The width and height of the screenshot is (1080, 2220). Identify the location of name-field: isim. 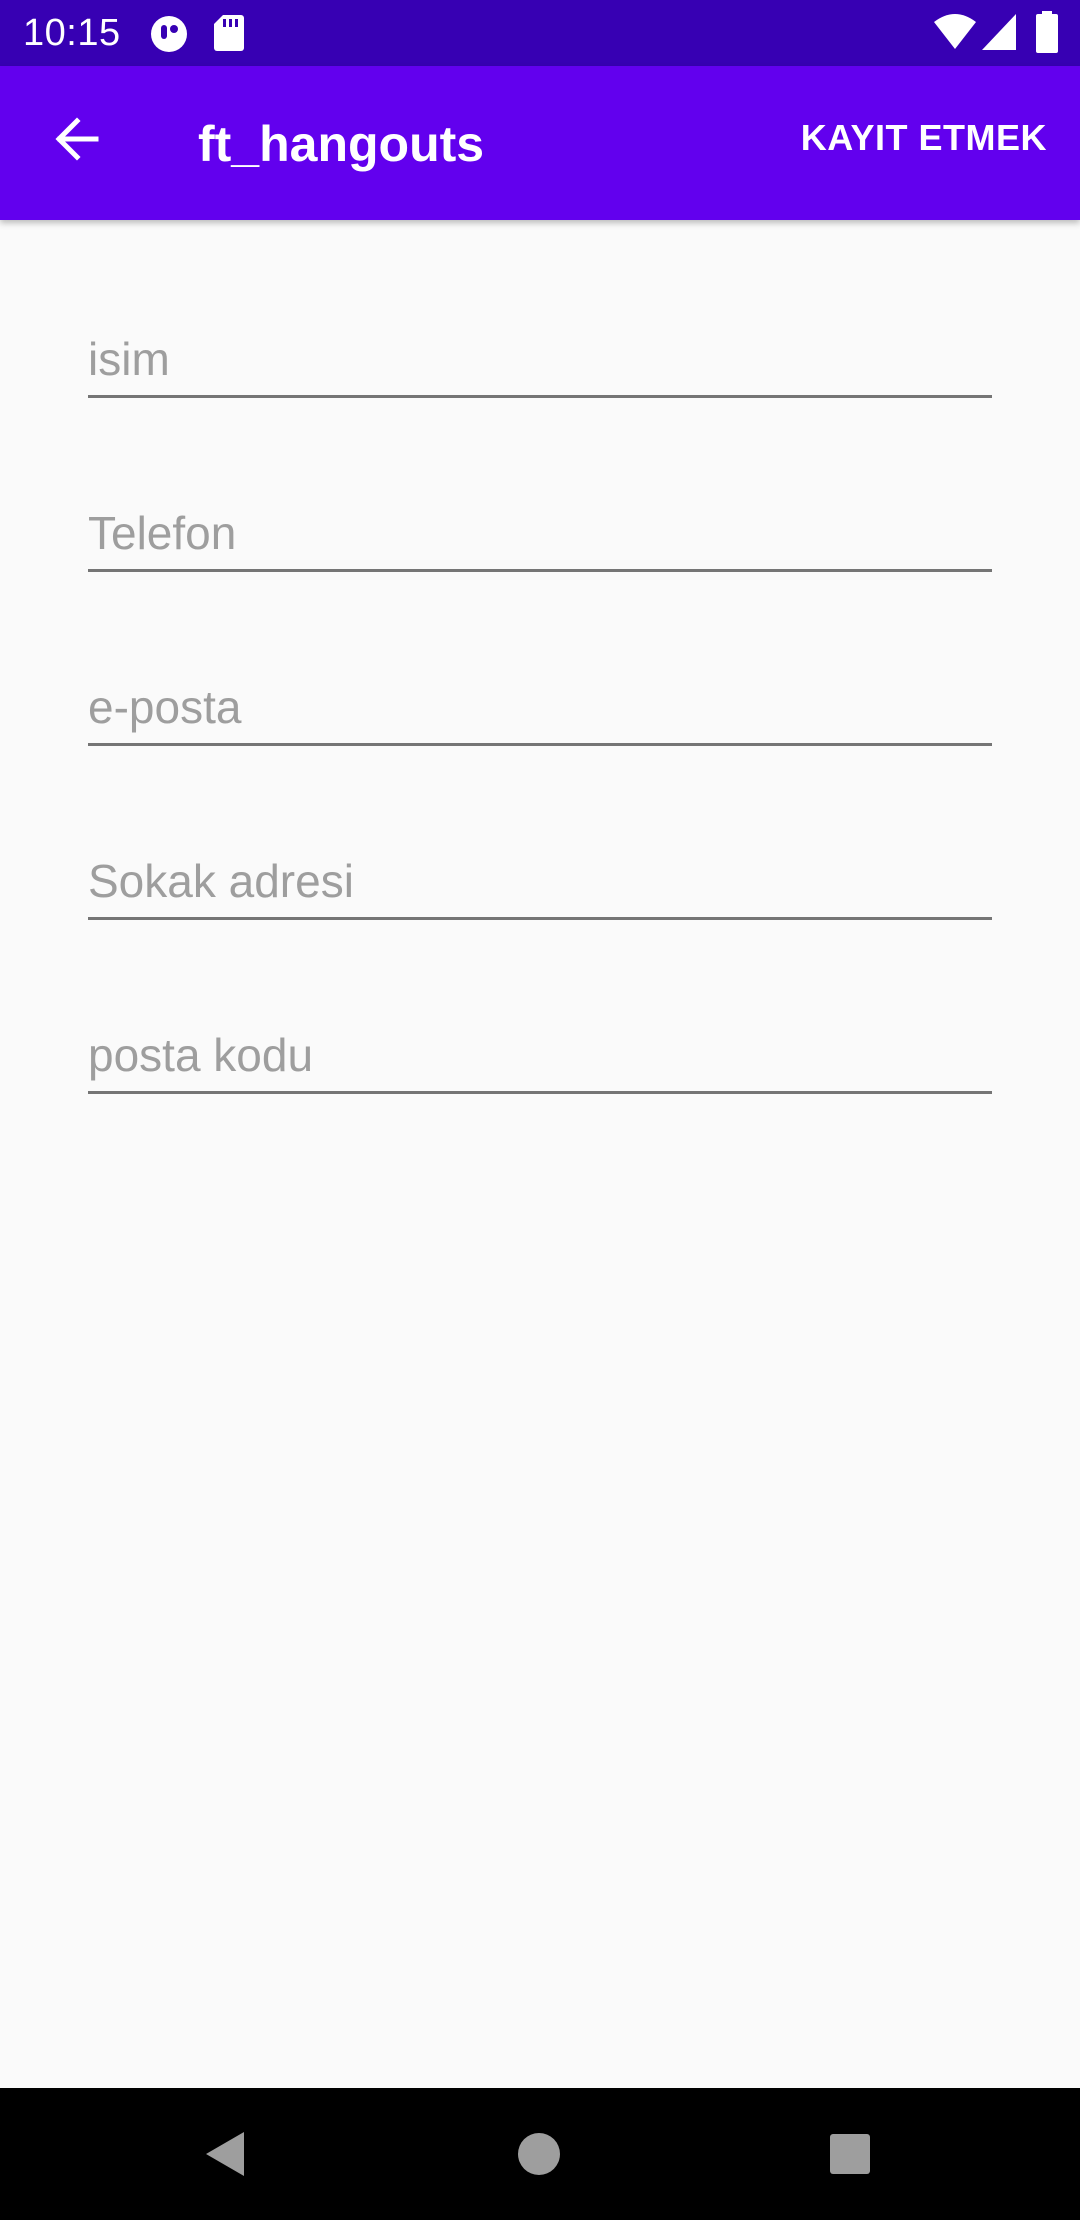
(540, 360).